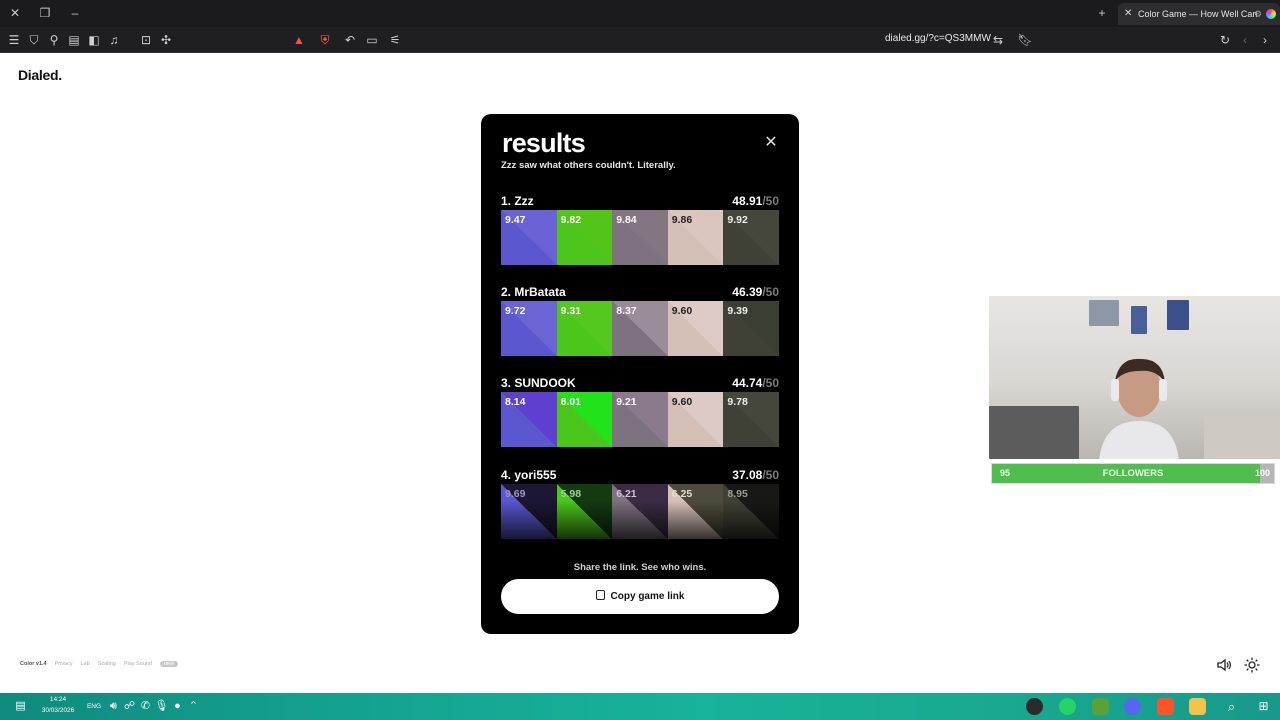 This screenshot has height=720, width=1280. What do you see at coordinates (1133, 473) in the screenshot?
I see `followers-goal-bar: FOLLOWERS 95 100` at bounding box center [1133, 473].